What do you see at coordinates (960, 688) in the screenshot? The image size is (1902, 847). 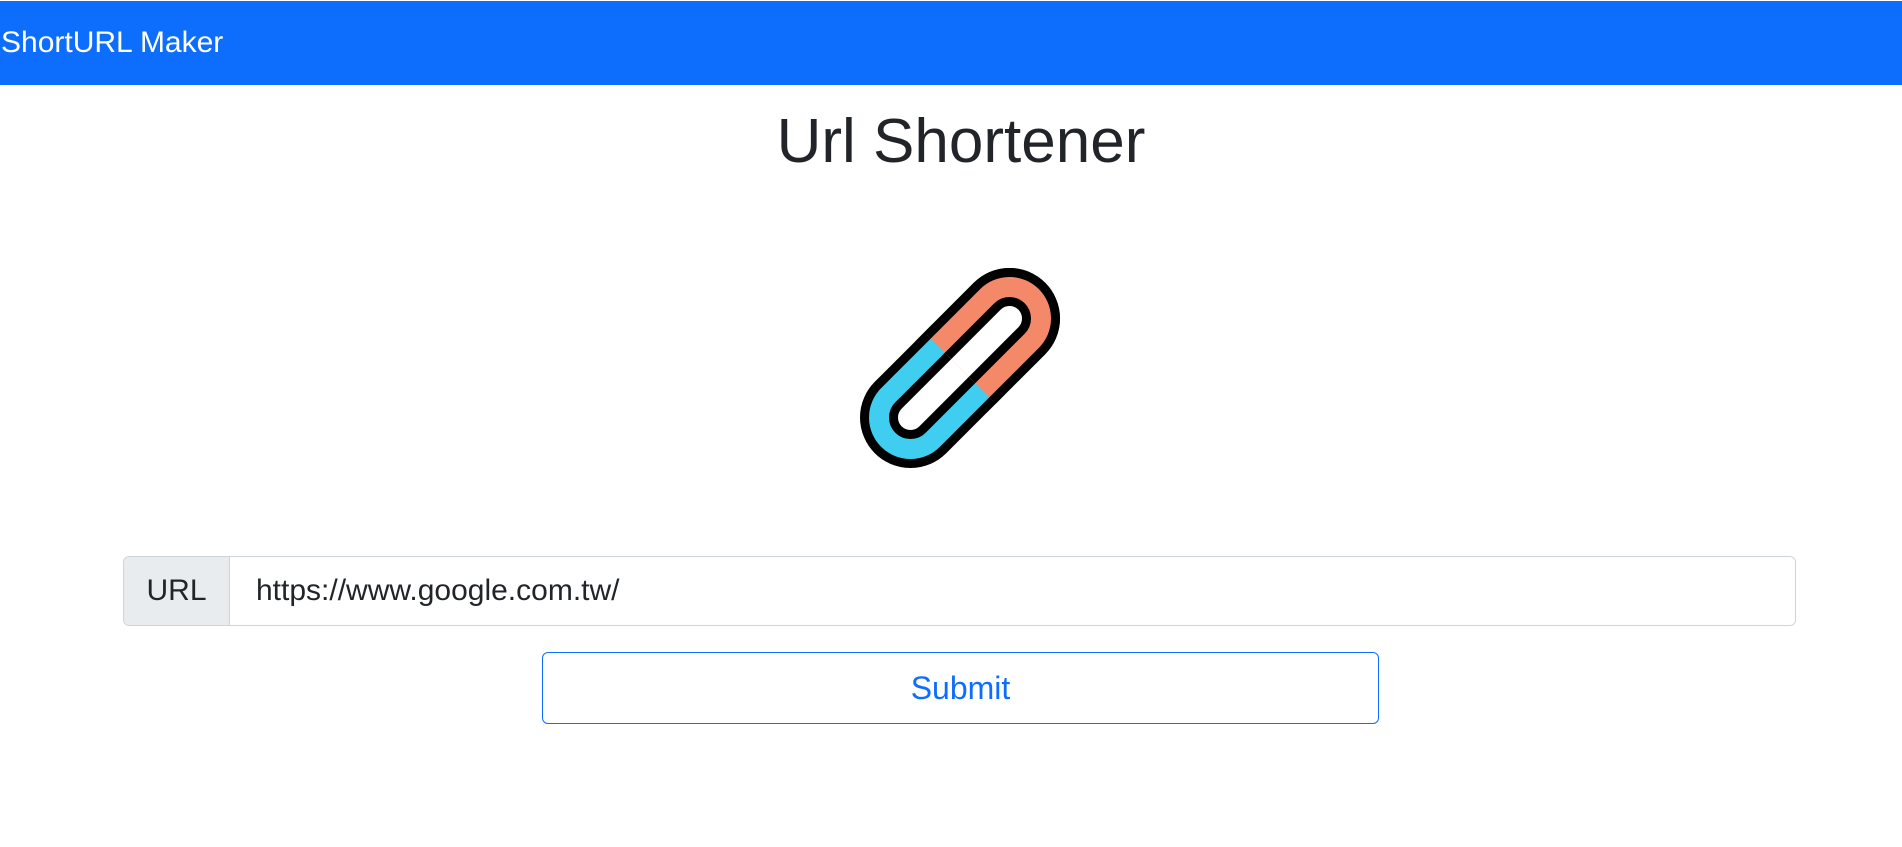 I see `submit-button: Submit` at bounding box center [960, 688].